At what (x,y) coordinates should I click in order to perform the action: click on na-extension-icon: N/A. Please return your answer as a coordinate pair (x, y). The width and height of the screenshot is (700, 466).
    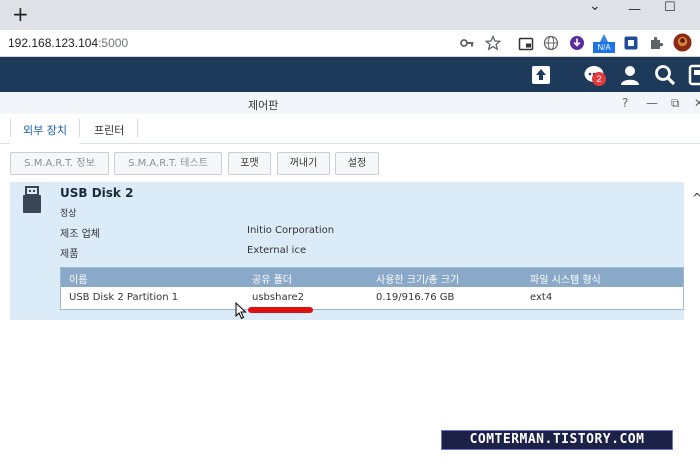
    Looking at the image, I should click on (604, 43).